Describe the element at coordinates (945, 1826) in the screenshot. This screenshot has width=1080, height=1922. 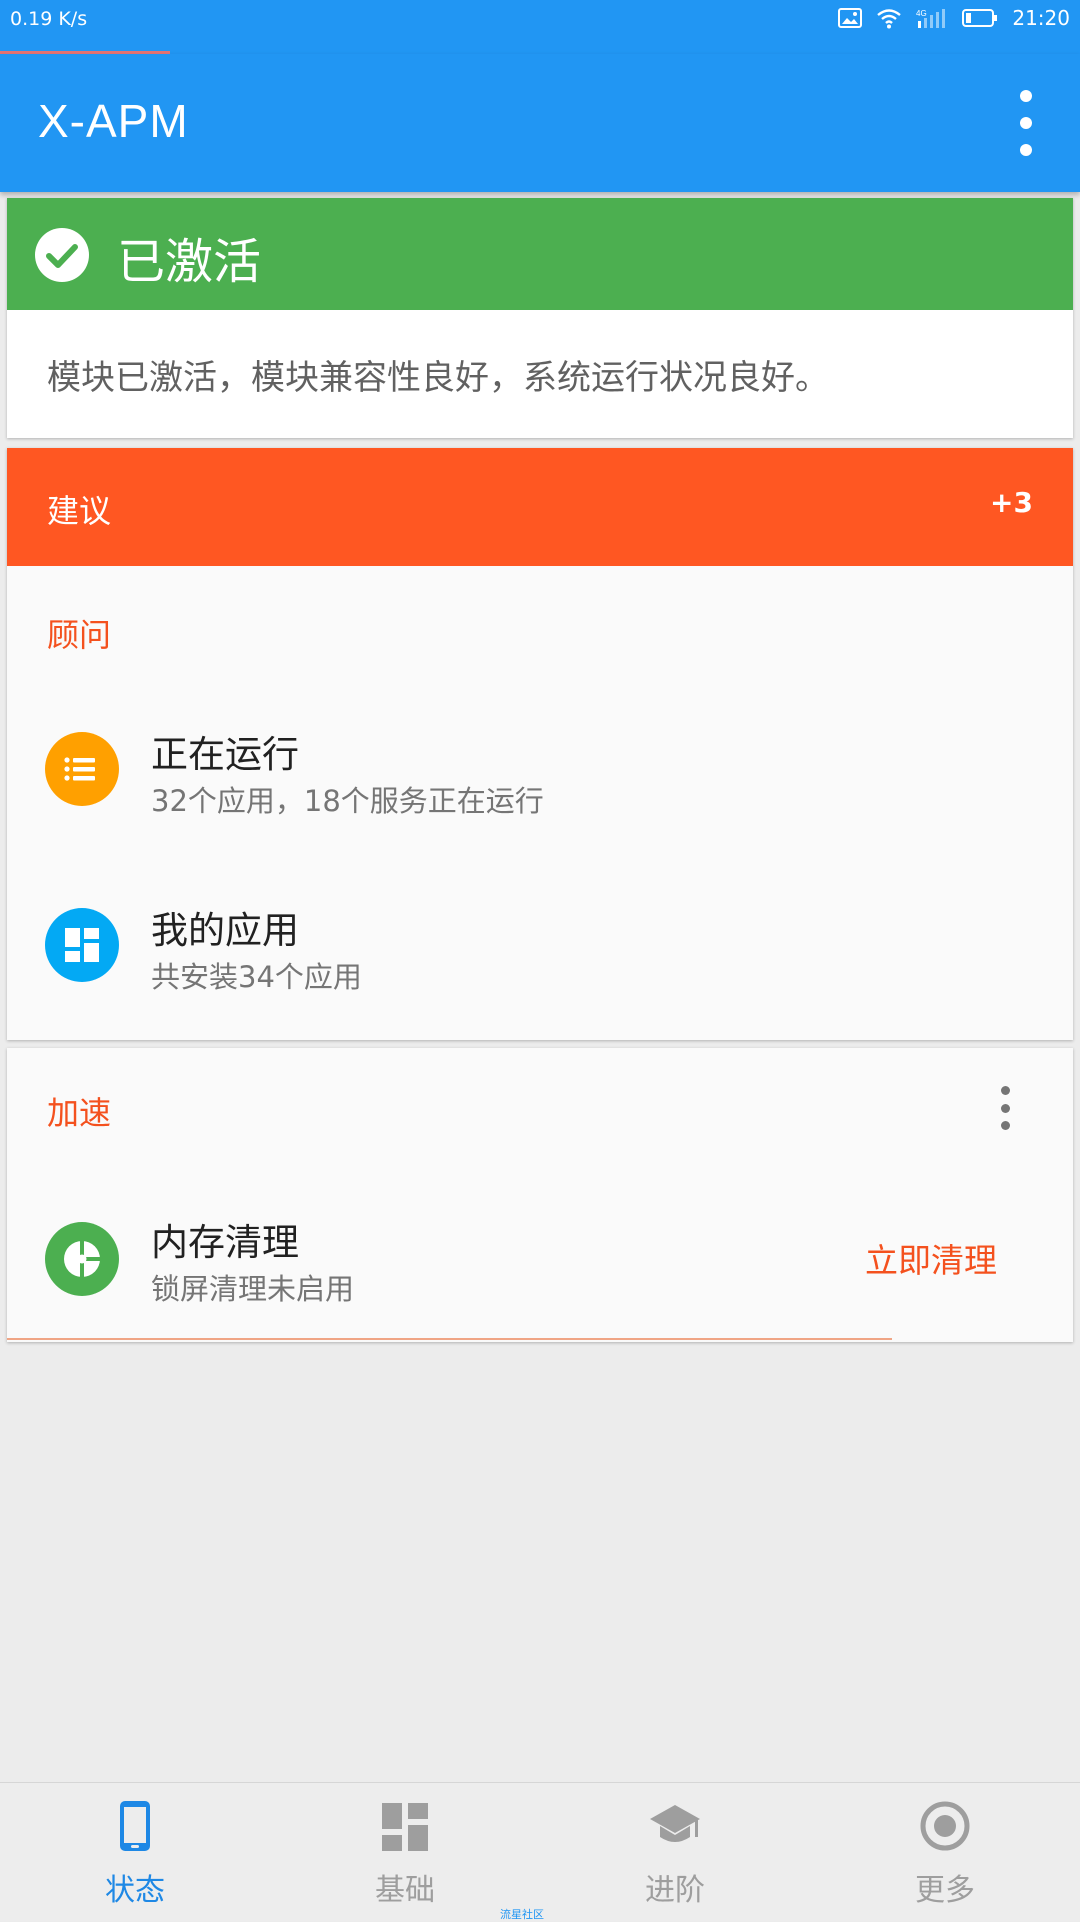
I see `radio-button-icon` at that location.